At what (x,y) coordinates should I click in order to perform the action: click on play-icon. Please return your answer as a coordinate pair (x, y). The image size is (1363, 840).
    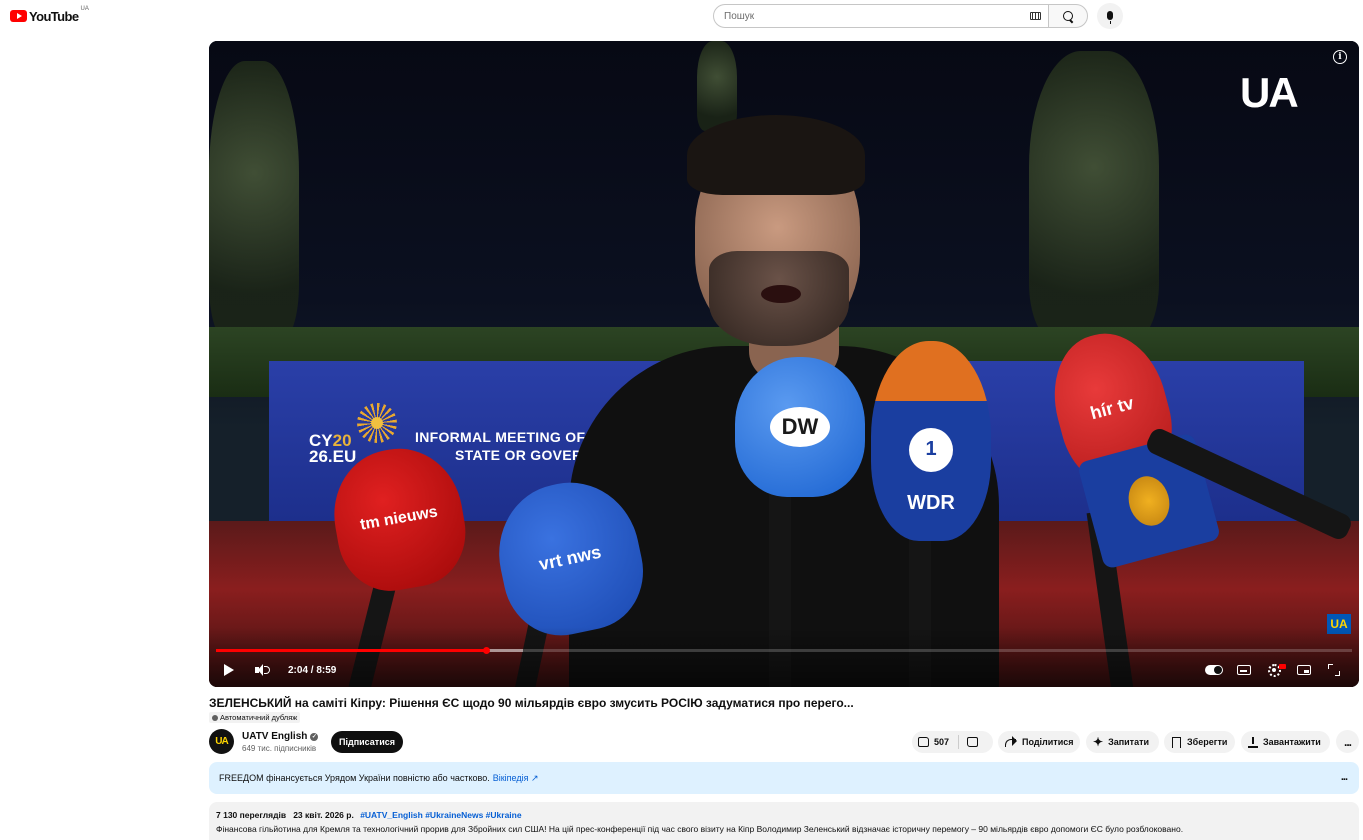
    Looking at the image, I should click on (229, 670).